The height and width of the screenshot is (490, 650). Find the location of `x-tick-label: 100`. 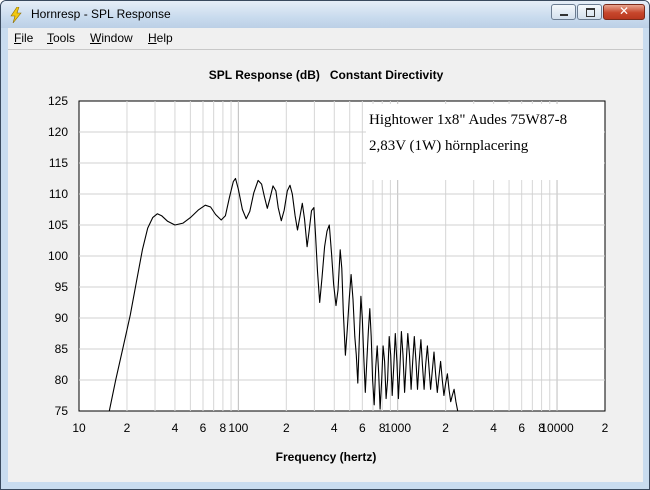

x-tick-label: 100 is located at coordinates (238, 428).